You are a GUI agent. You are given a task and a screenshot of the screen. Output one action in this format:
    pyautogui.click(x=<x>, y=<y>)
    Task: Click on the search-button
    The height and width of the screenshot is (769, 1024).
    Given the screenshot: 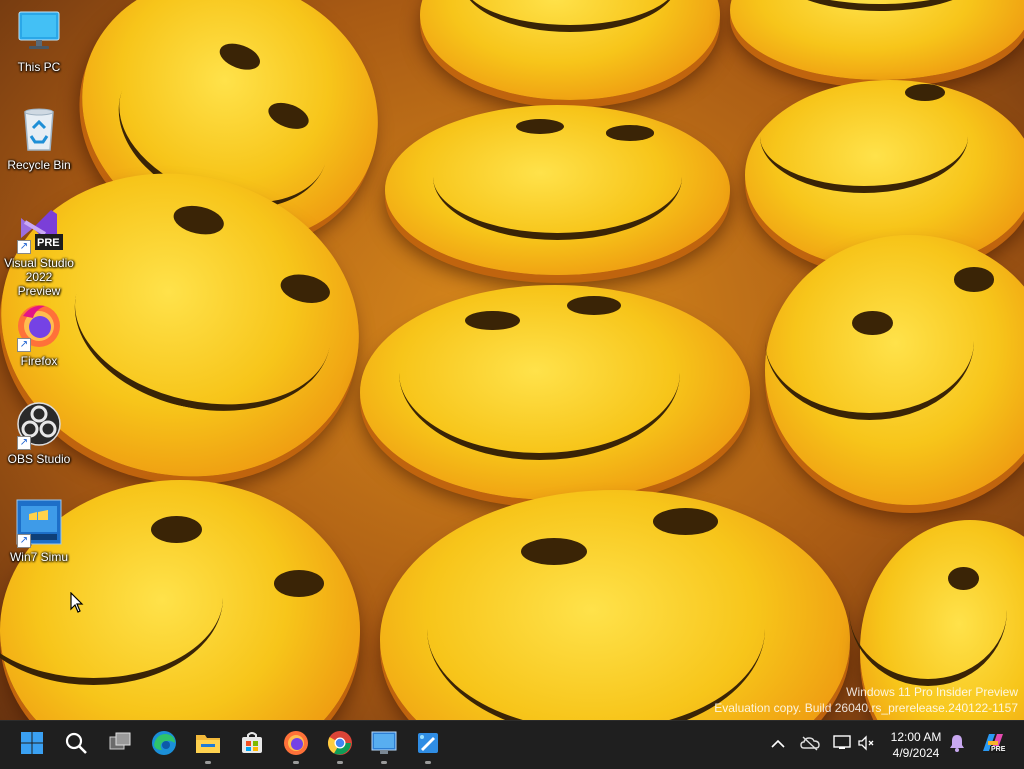 What is the action you would take?
    pyautogui.click(x=76, y=745)
    